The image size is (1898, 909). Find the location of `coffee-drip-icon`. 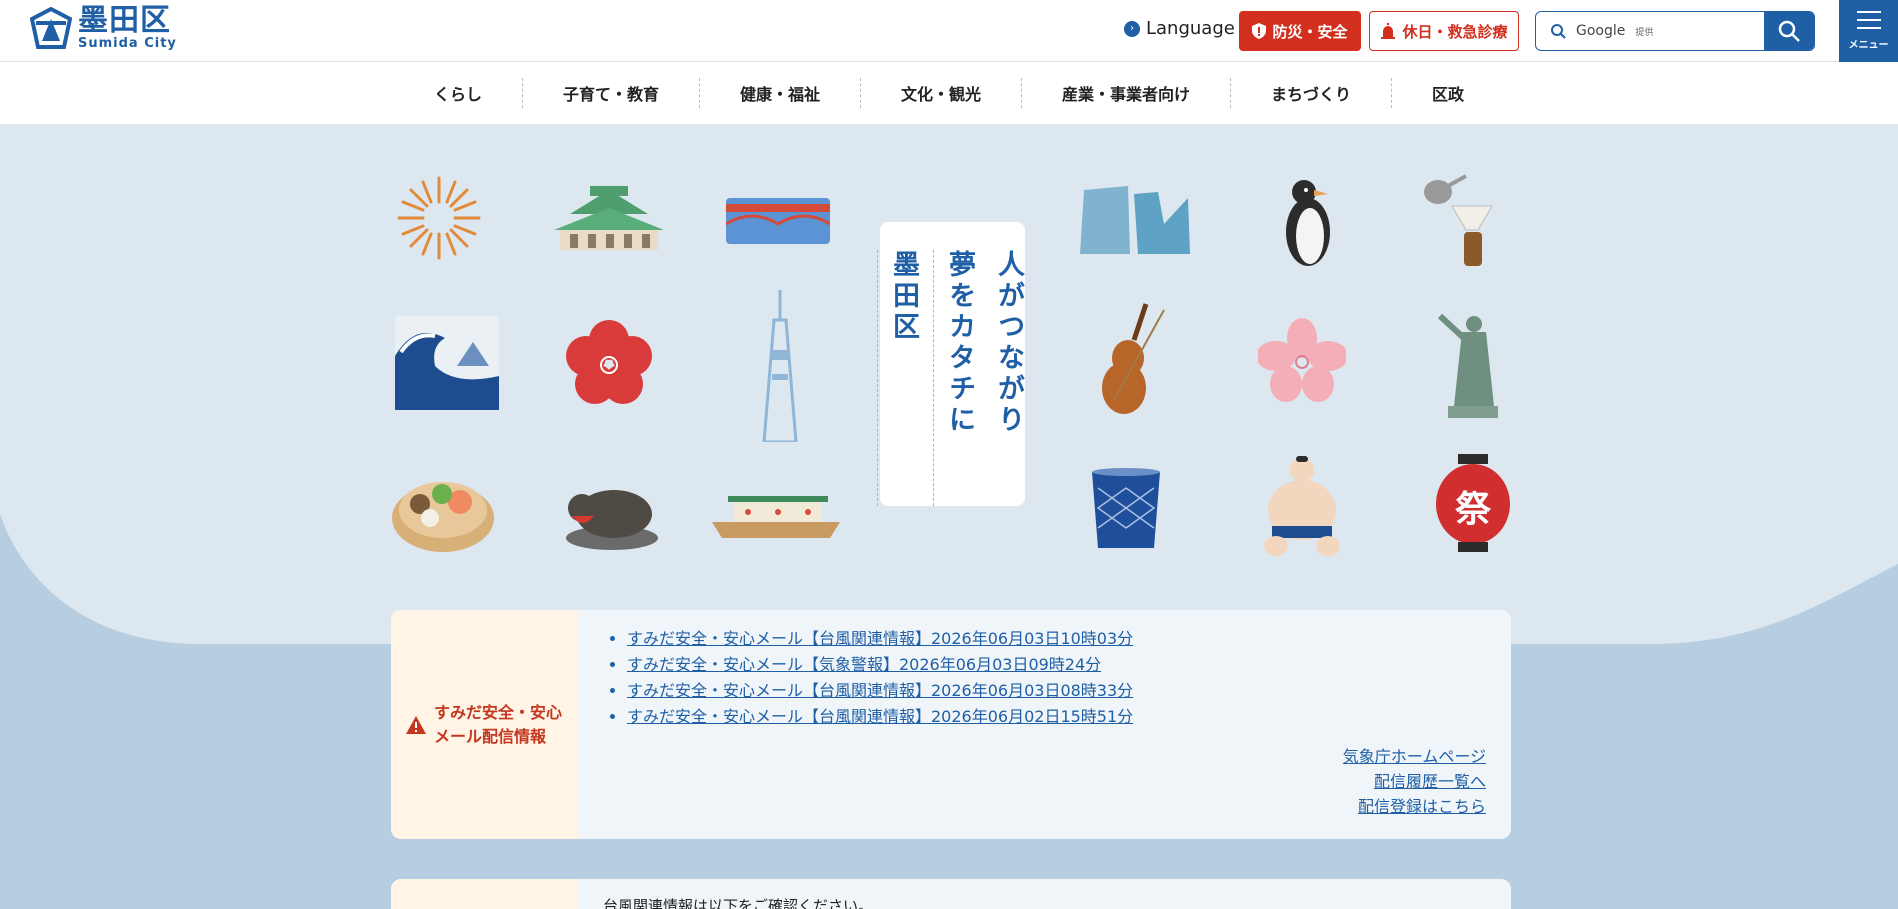

coffee-drip-icon is located at coordinates (1458, 220).